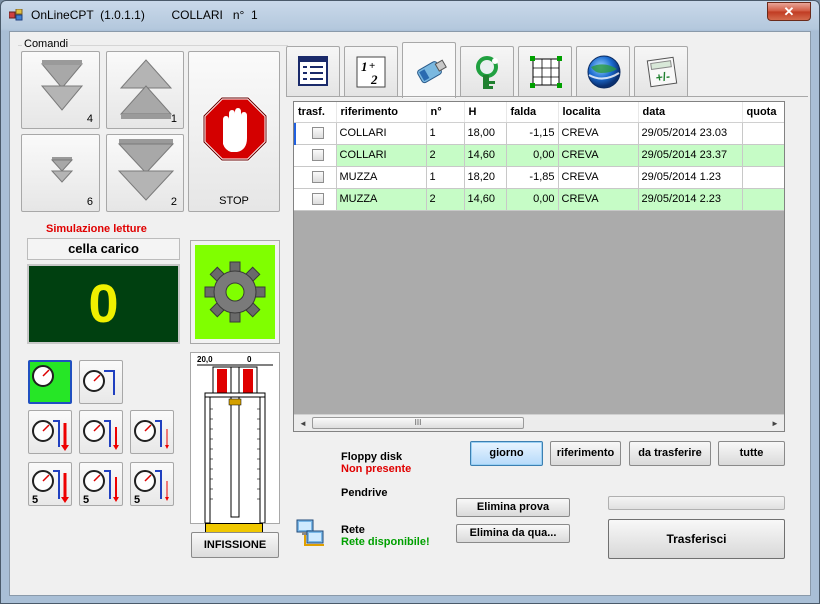 The height and width of the screenshot is (604, 820). I want to click on gear-button, so click(235, 292).